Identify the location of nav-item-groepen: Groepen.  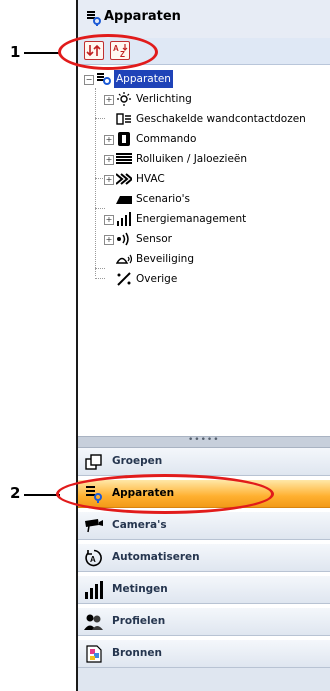
(204, 462).